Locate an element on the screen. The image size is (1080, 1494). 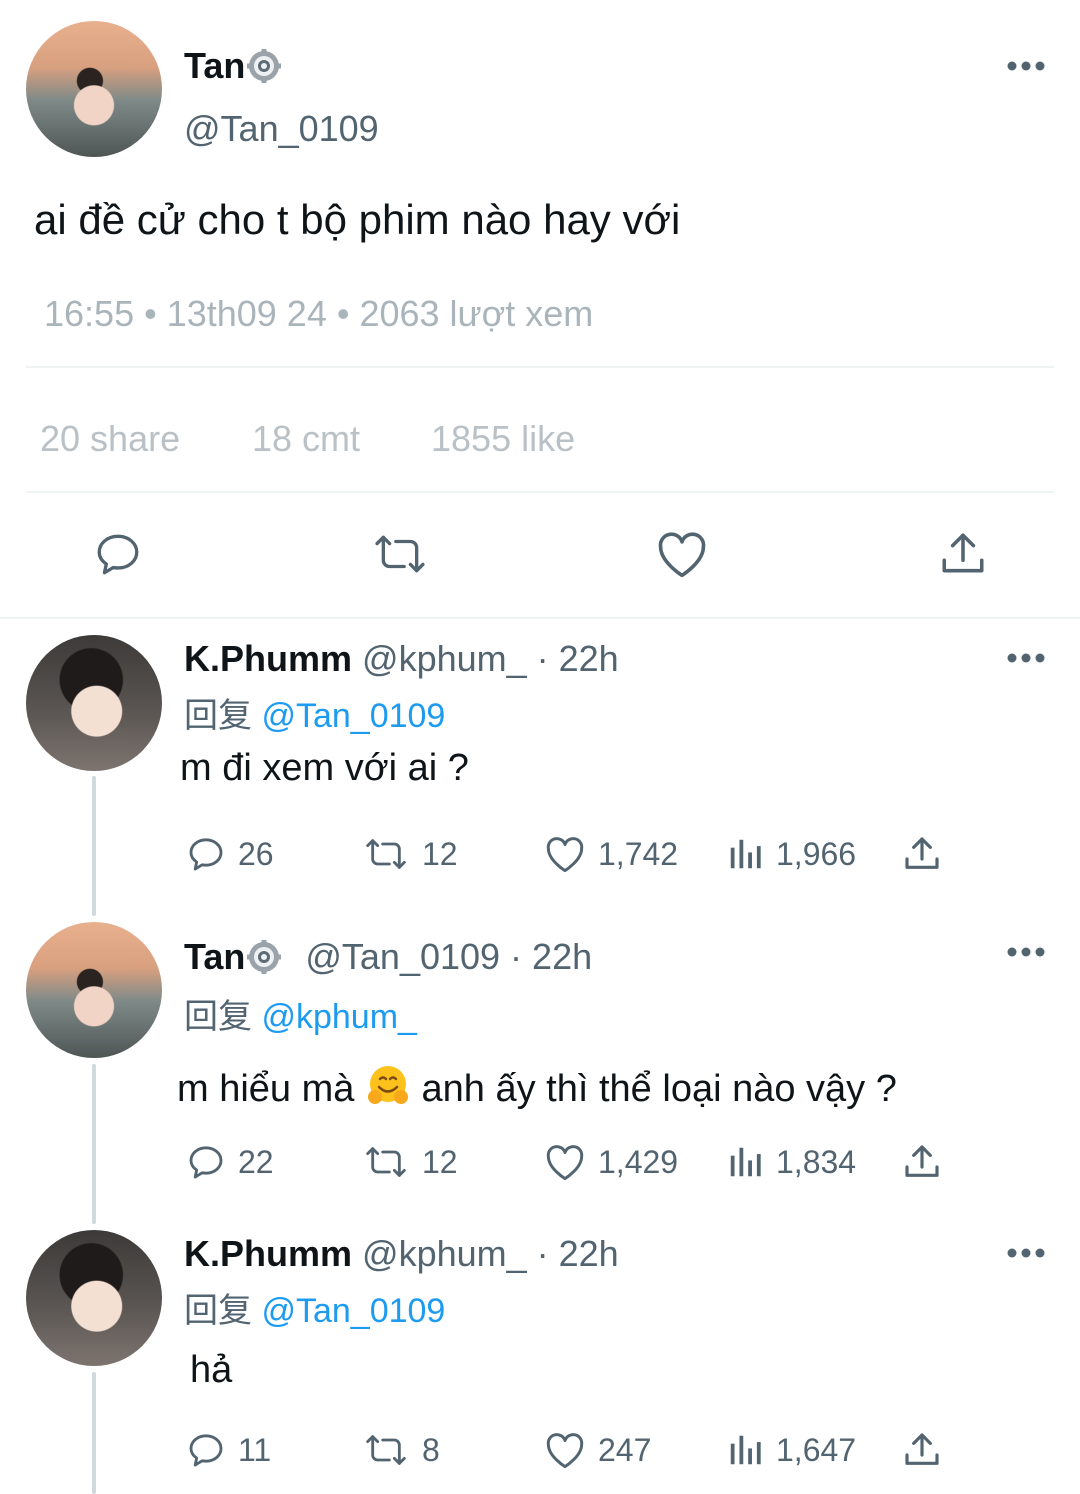
like-count: 247 is located at coordinates (625, 1449).